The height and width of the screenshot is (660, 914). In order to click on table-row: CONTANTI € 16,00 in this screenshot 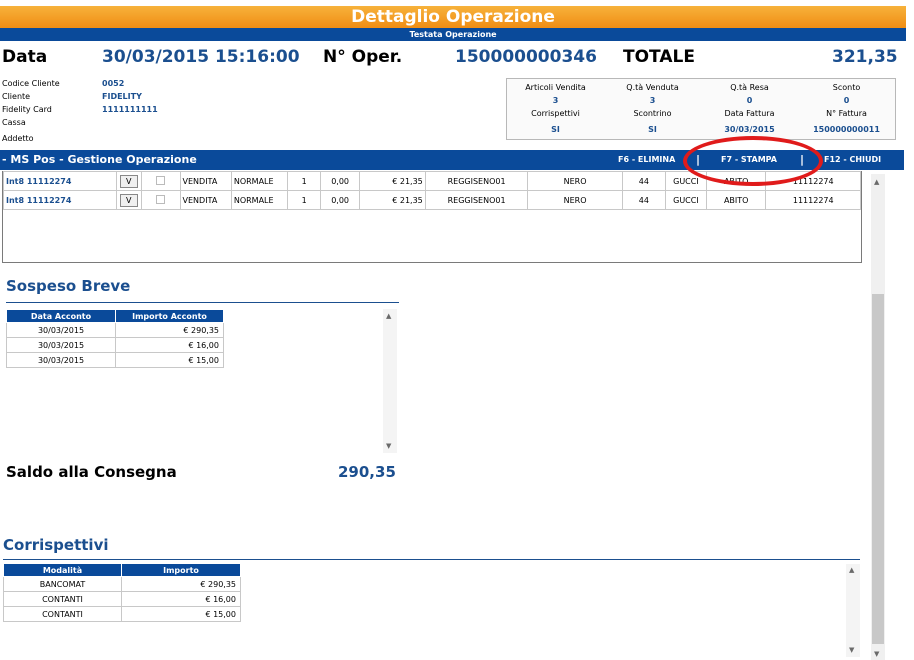, I will do `click(122, 599)`.